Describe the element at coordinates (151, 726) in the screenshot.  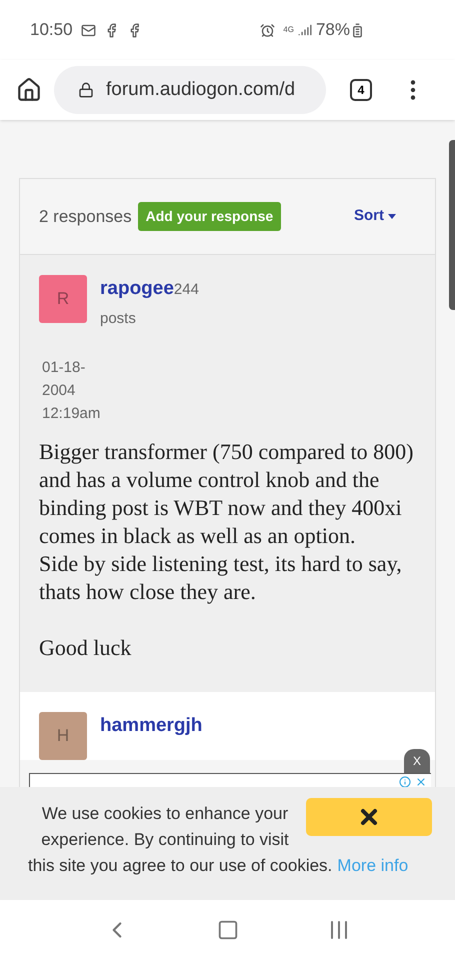
I see `username-link: hammergjh` at that location.